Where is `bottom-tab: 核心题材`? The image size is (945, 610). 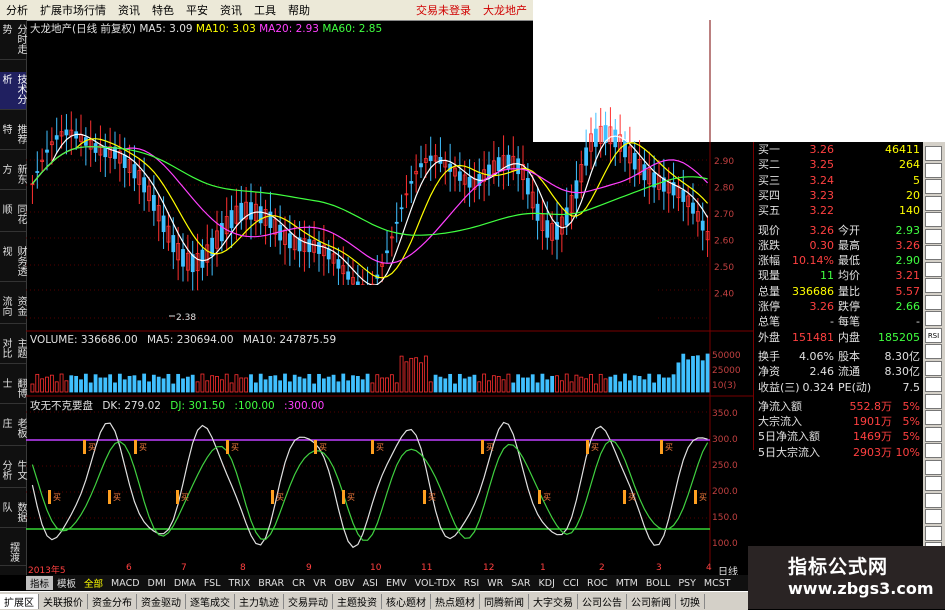 bottom-tab: 核心题材 is located at coordinates (406, 601).